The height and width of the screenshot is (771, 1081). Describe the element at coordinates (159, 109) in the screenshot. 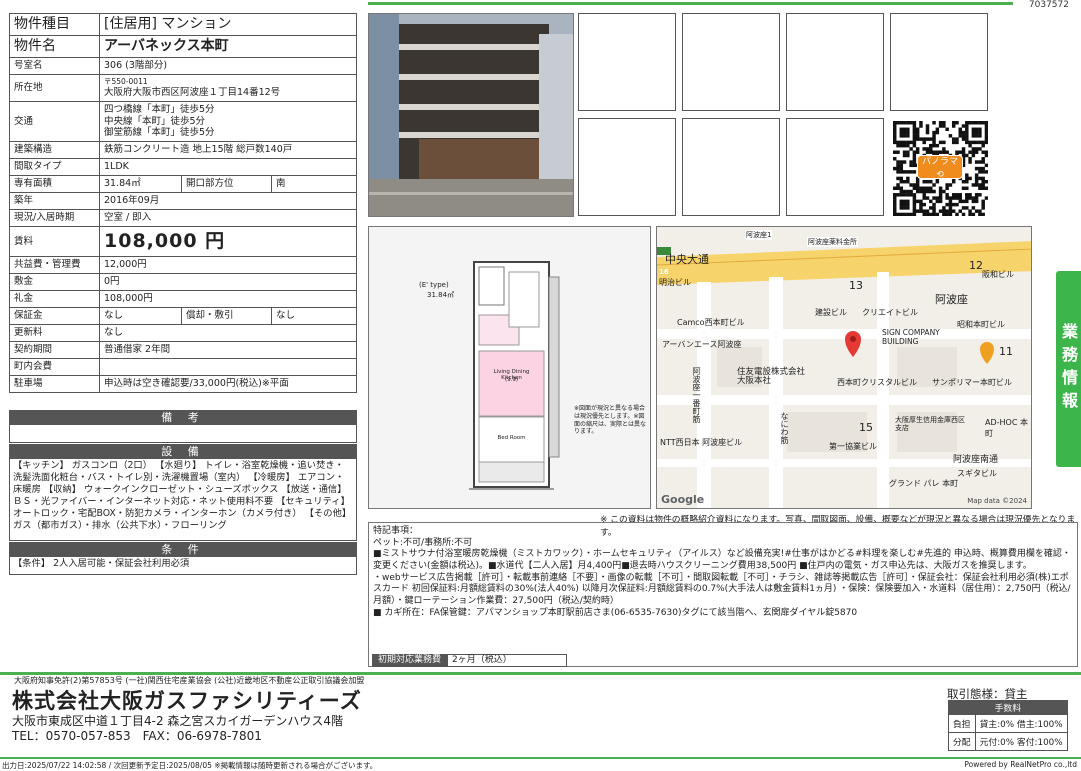

I see `transport-line: 四つ橋線「本町」徒歩5分` at that location.